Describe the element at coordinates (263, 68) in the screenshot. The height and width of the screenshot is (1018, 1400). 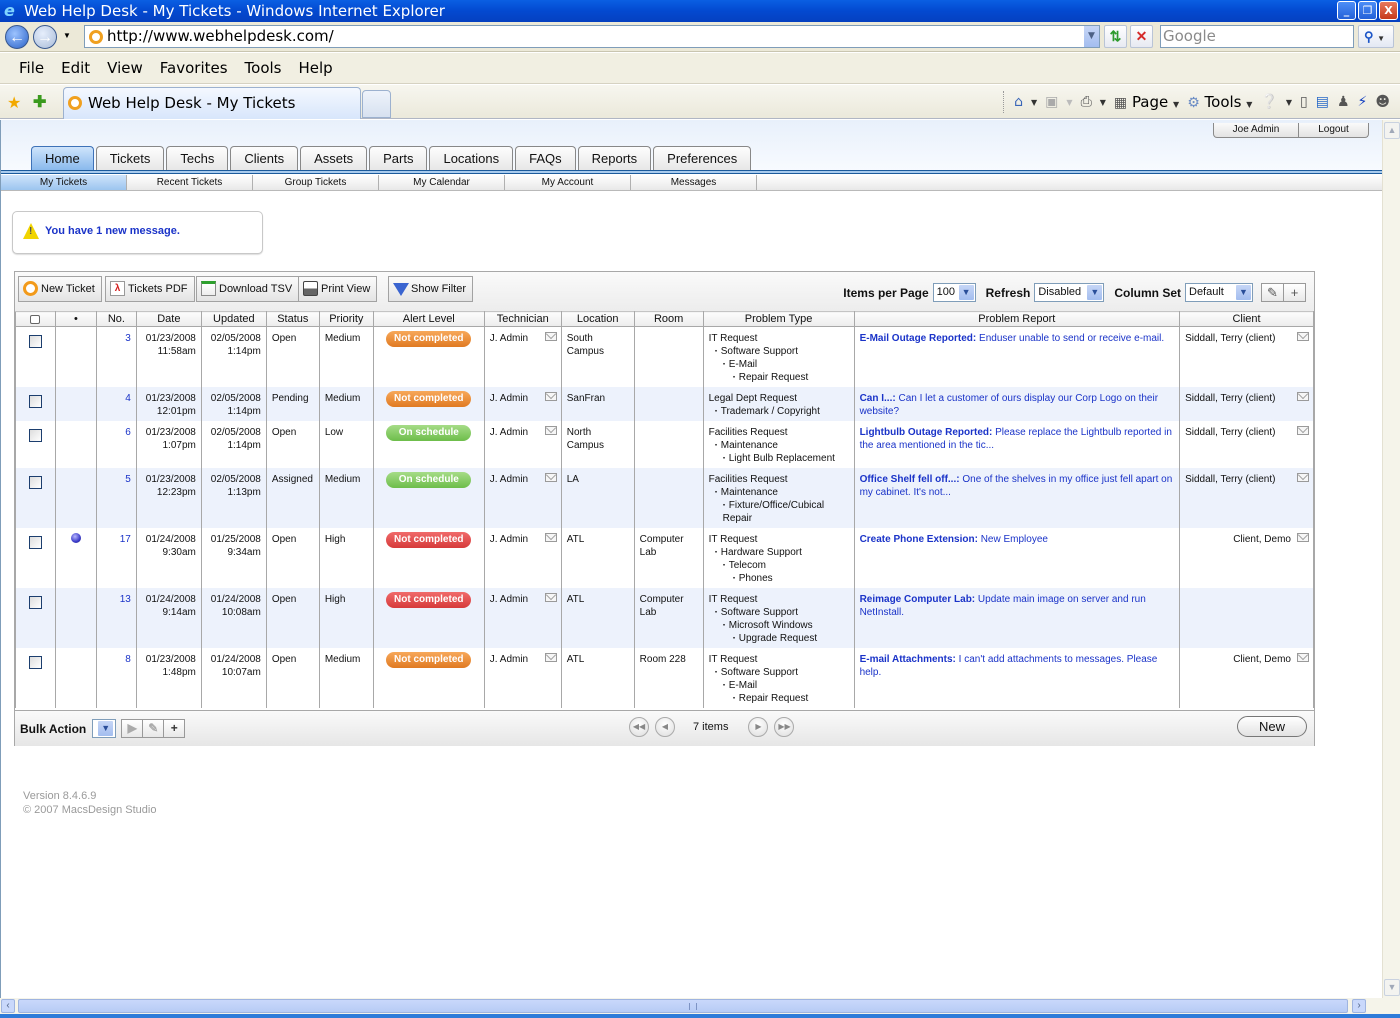
I see `menu-tools: Tools` at that location.